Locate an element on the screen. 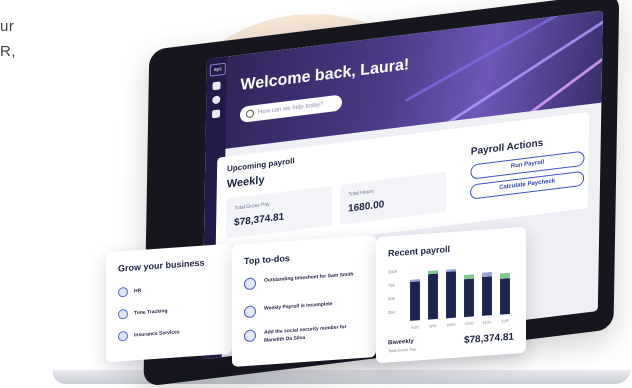 This screenshot has height=388, width=632. grow-item-label: Insurance Services is located at coordinates (157, 334).